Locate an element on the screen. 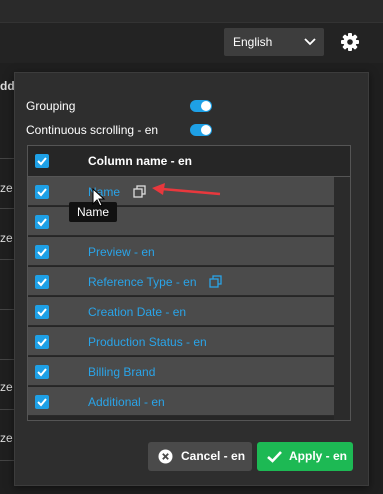 The image size is (383, 494). row-label: Preview - en is located at coordinates (121, 252).